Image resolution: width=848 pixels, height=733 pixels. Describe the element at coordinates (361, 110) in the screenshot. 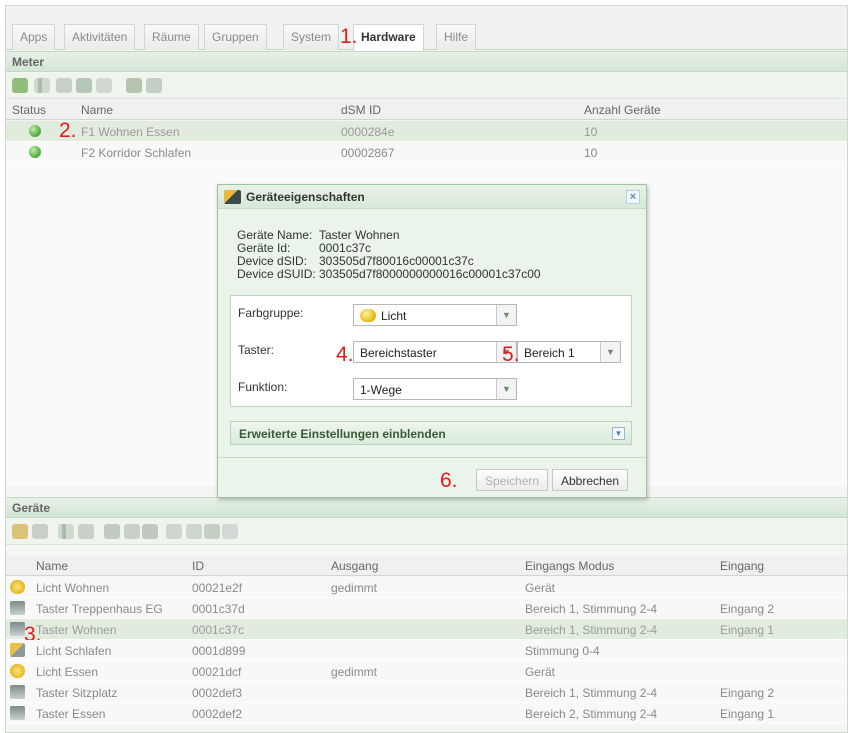

I see `col-dsm-id: dSM ID` at that location.